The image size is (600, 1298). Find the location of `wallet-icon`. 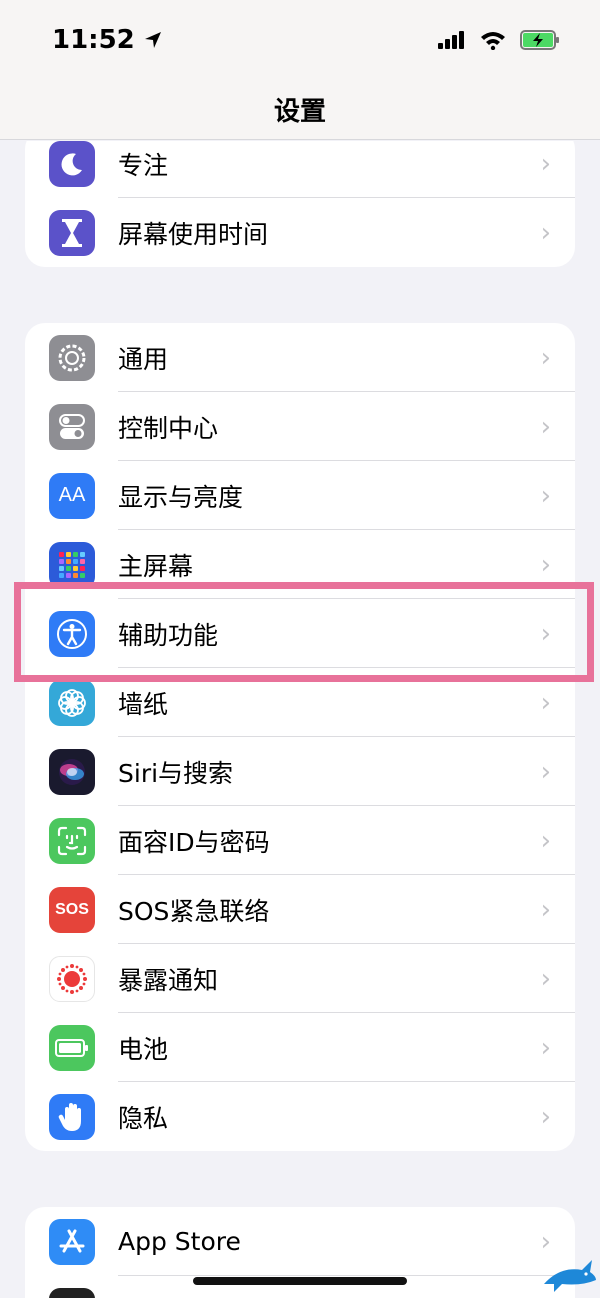

wallet-icon is located at coordinates (72, 1292).